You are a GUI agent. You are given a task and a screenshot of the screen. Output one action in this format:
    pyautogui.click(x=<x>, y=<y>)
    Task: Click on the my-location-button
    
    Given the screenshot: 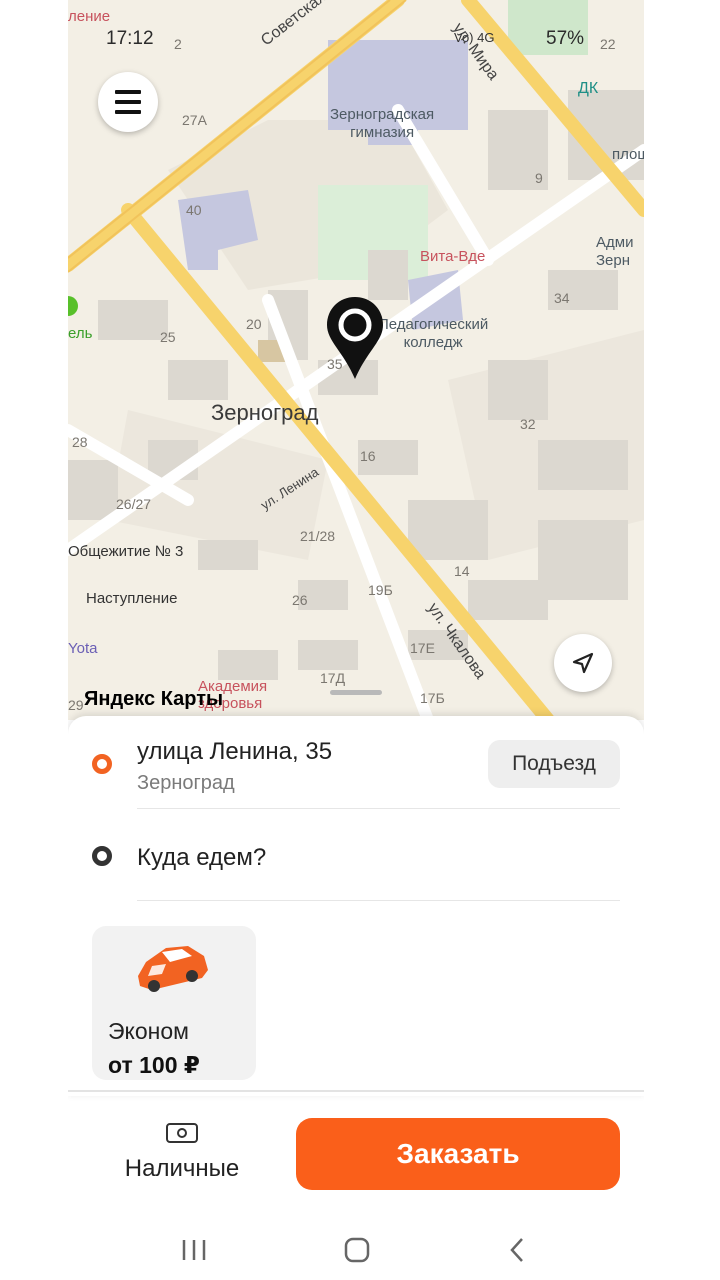 What is the action you would take?
    pyautogui.click(x=583, y=663)
    